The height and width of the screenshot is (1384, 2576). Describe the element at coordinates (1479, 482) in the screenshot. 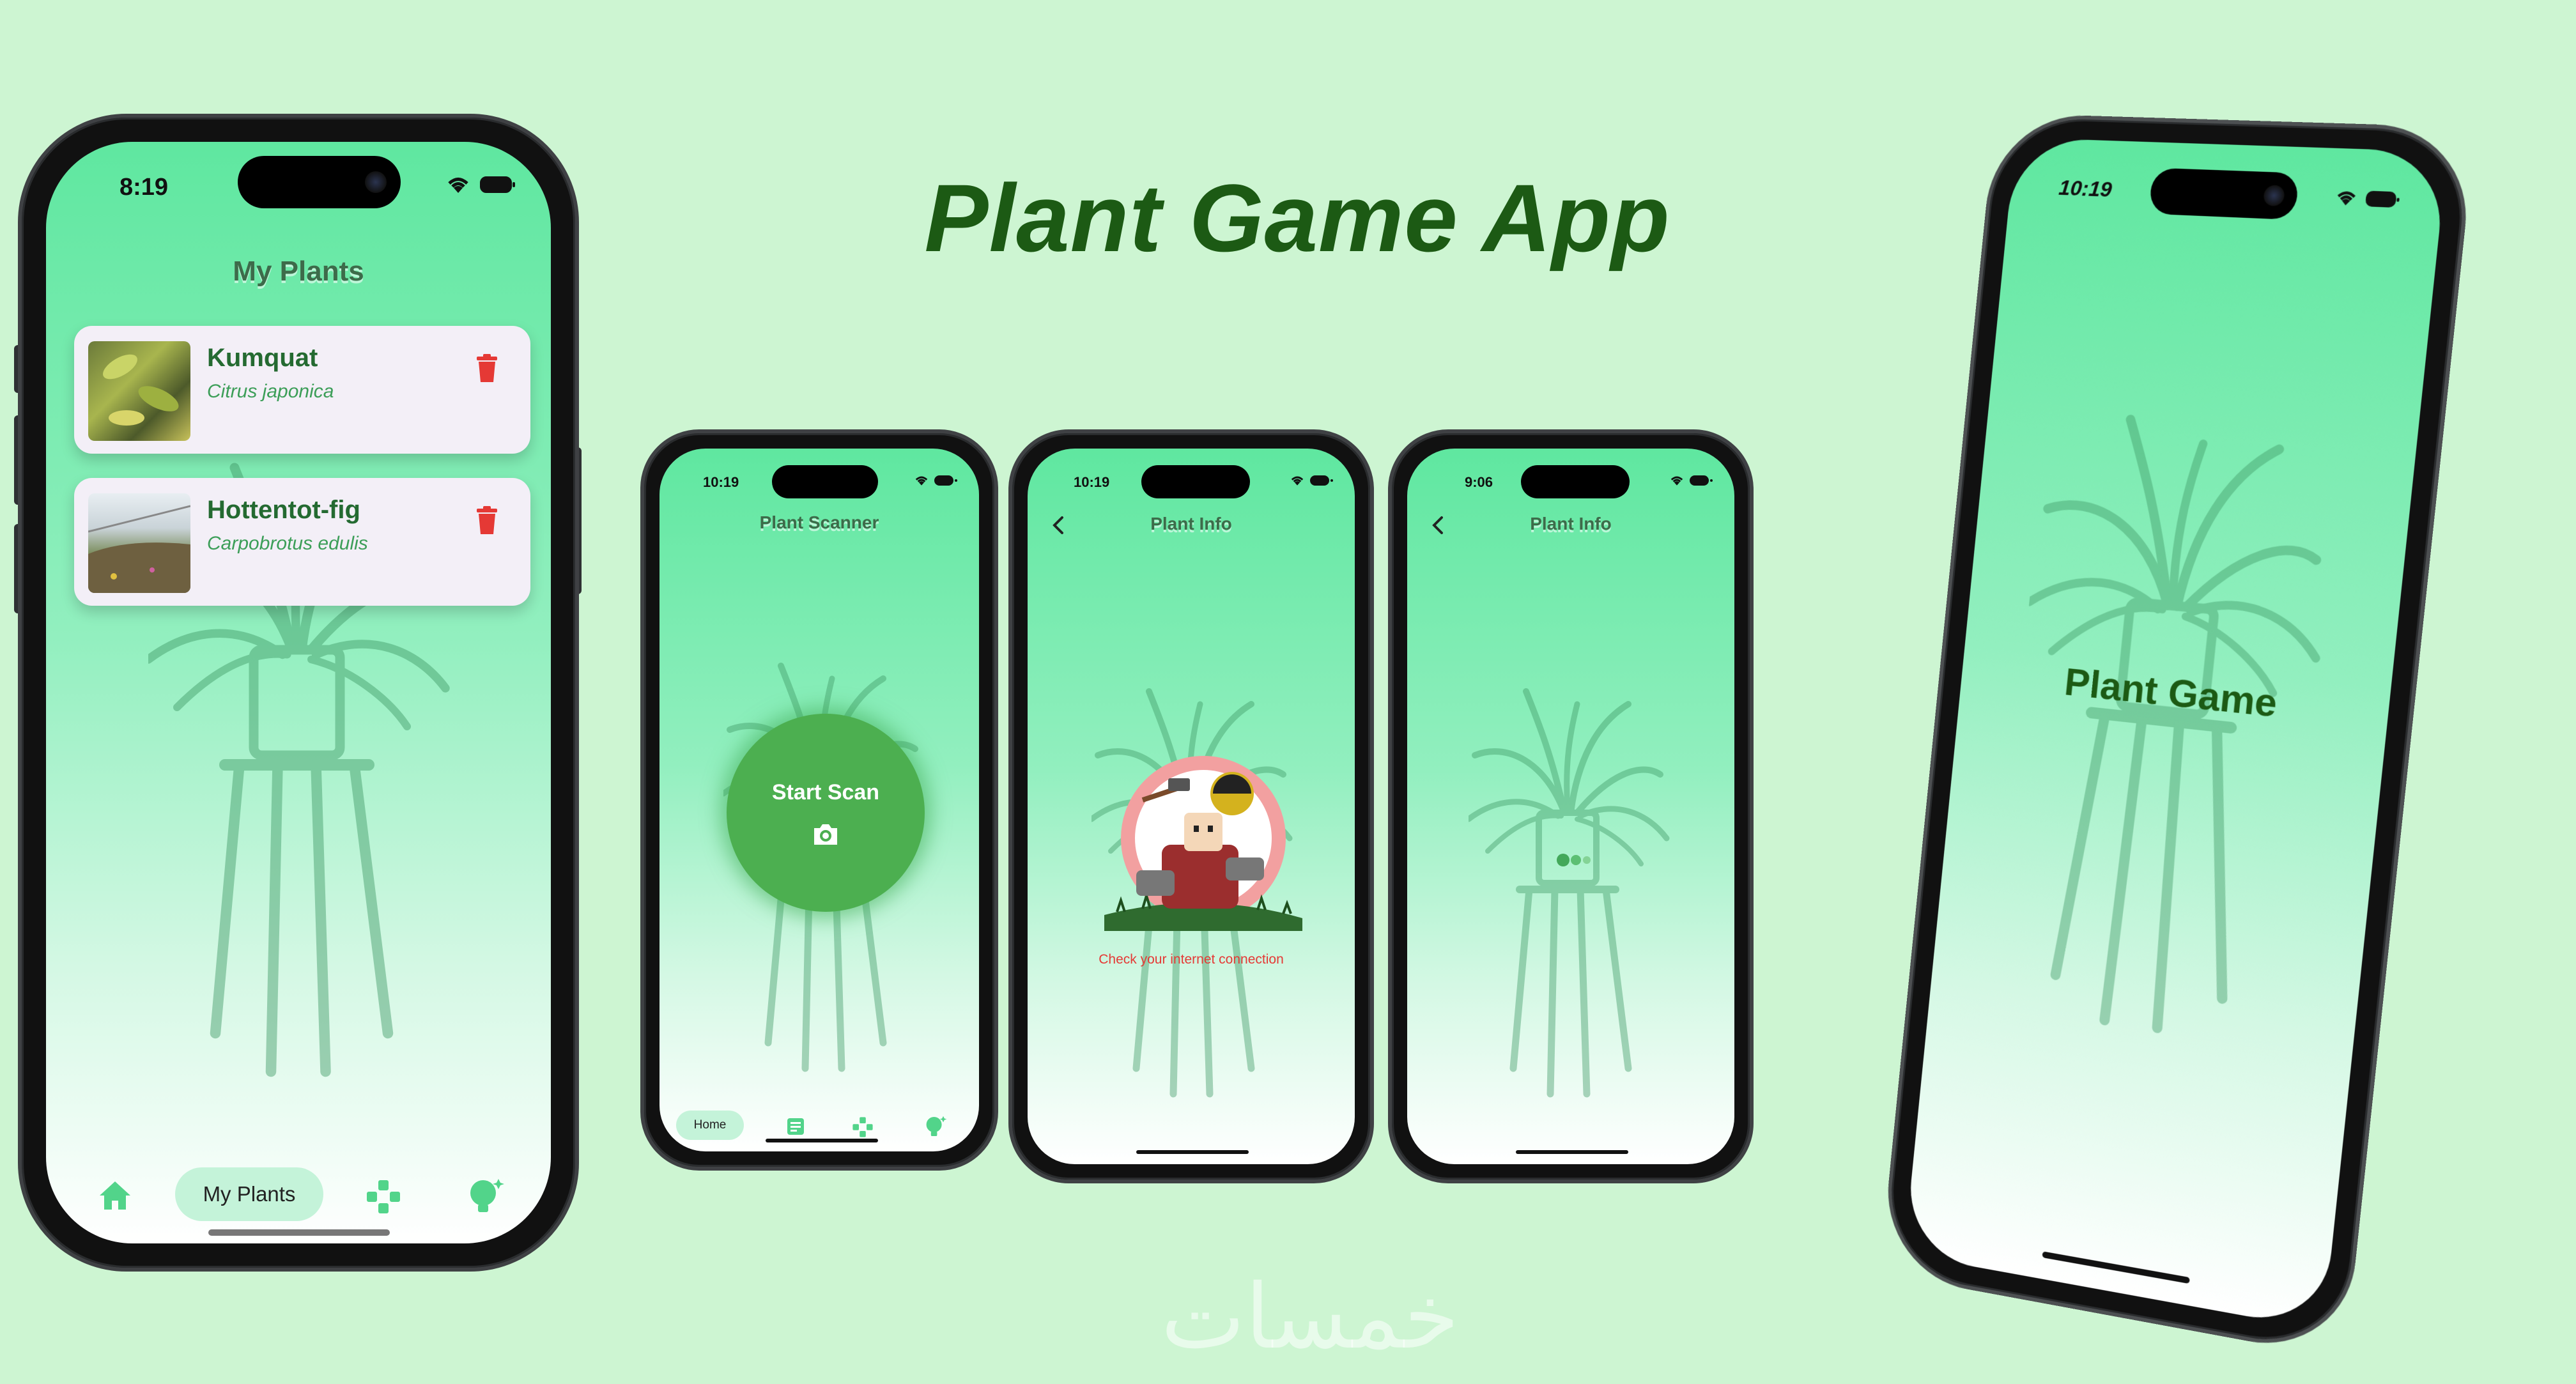

I see `status-time: 9:06` at that location.